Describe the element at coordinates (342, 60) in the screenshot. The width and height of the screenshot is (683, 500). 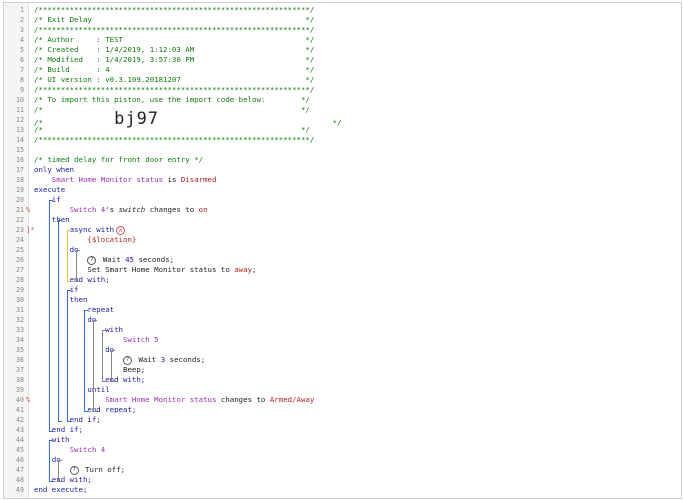
I see `code-line: 6 /* Modified : 1/4/2019, 3:57:30 PM */` at that location.